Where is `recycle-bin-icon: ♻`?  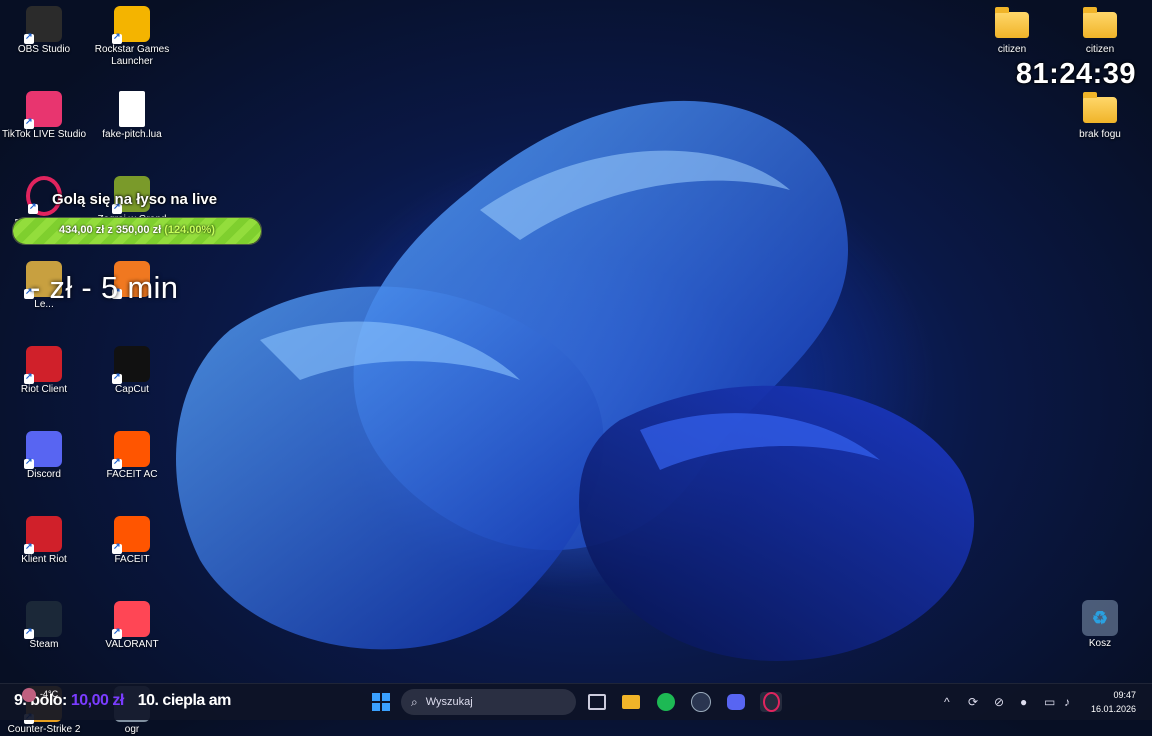 recycle-bin-icon: ♻ is located at coordinates (1100, 618).